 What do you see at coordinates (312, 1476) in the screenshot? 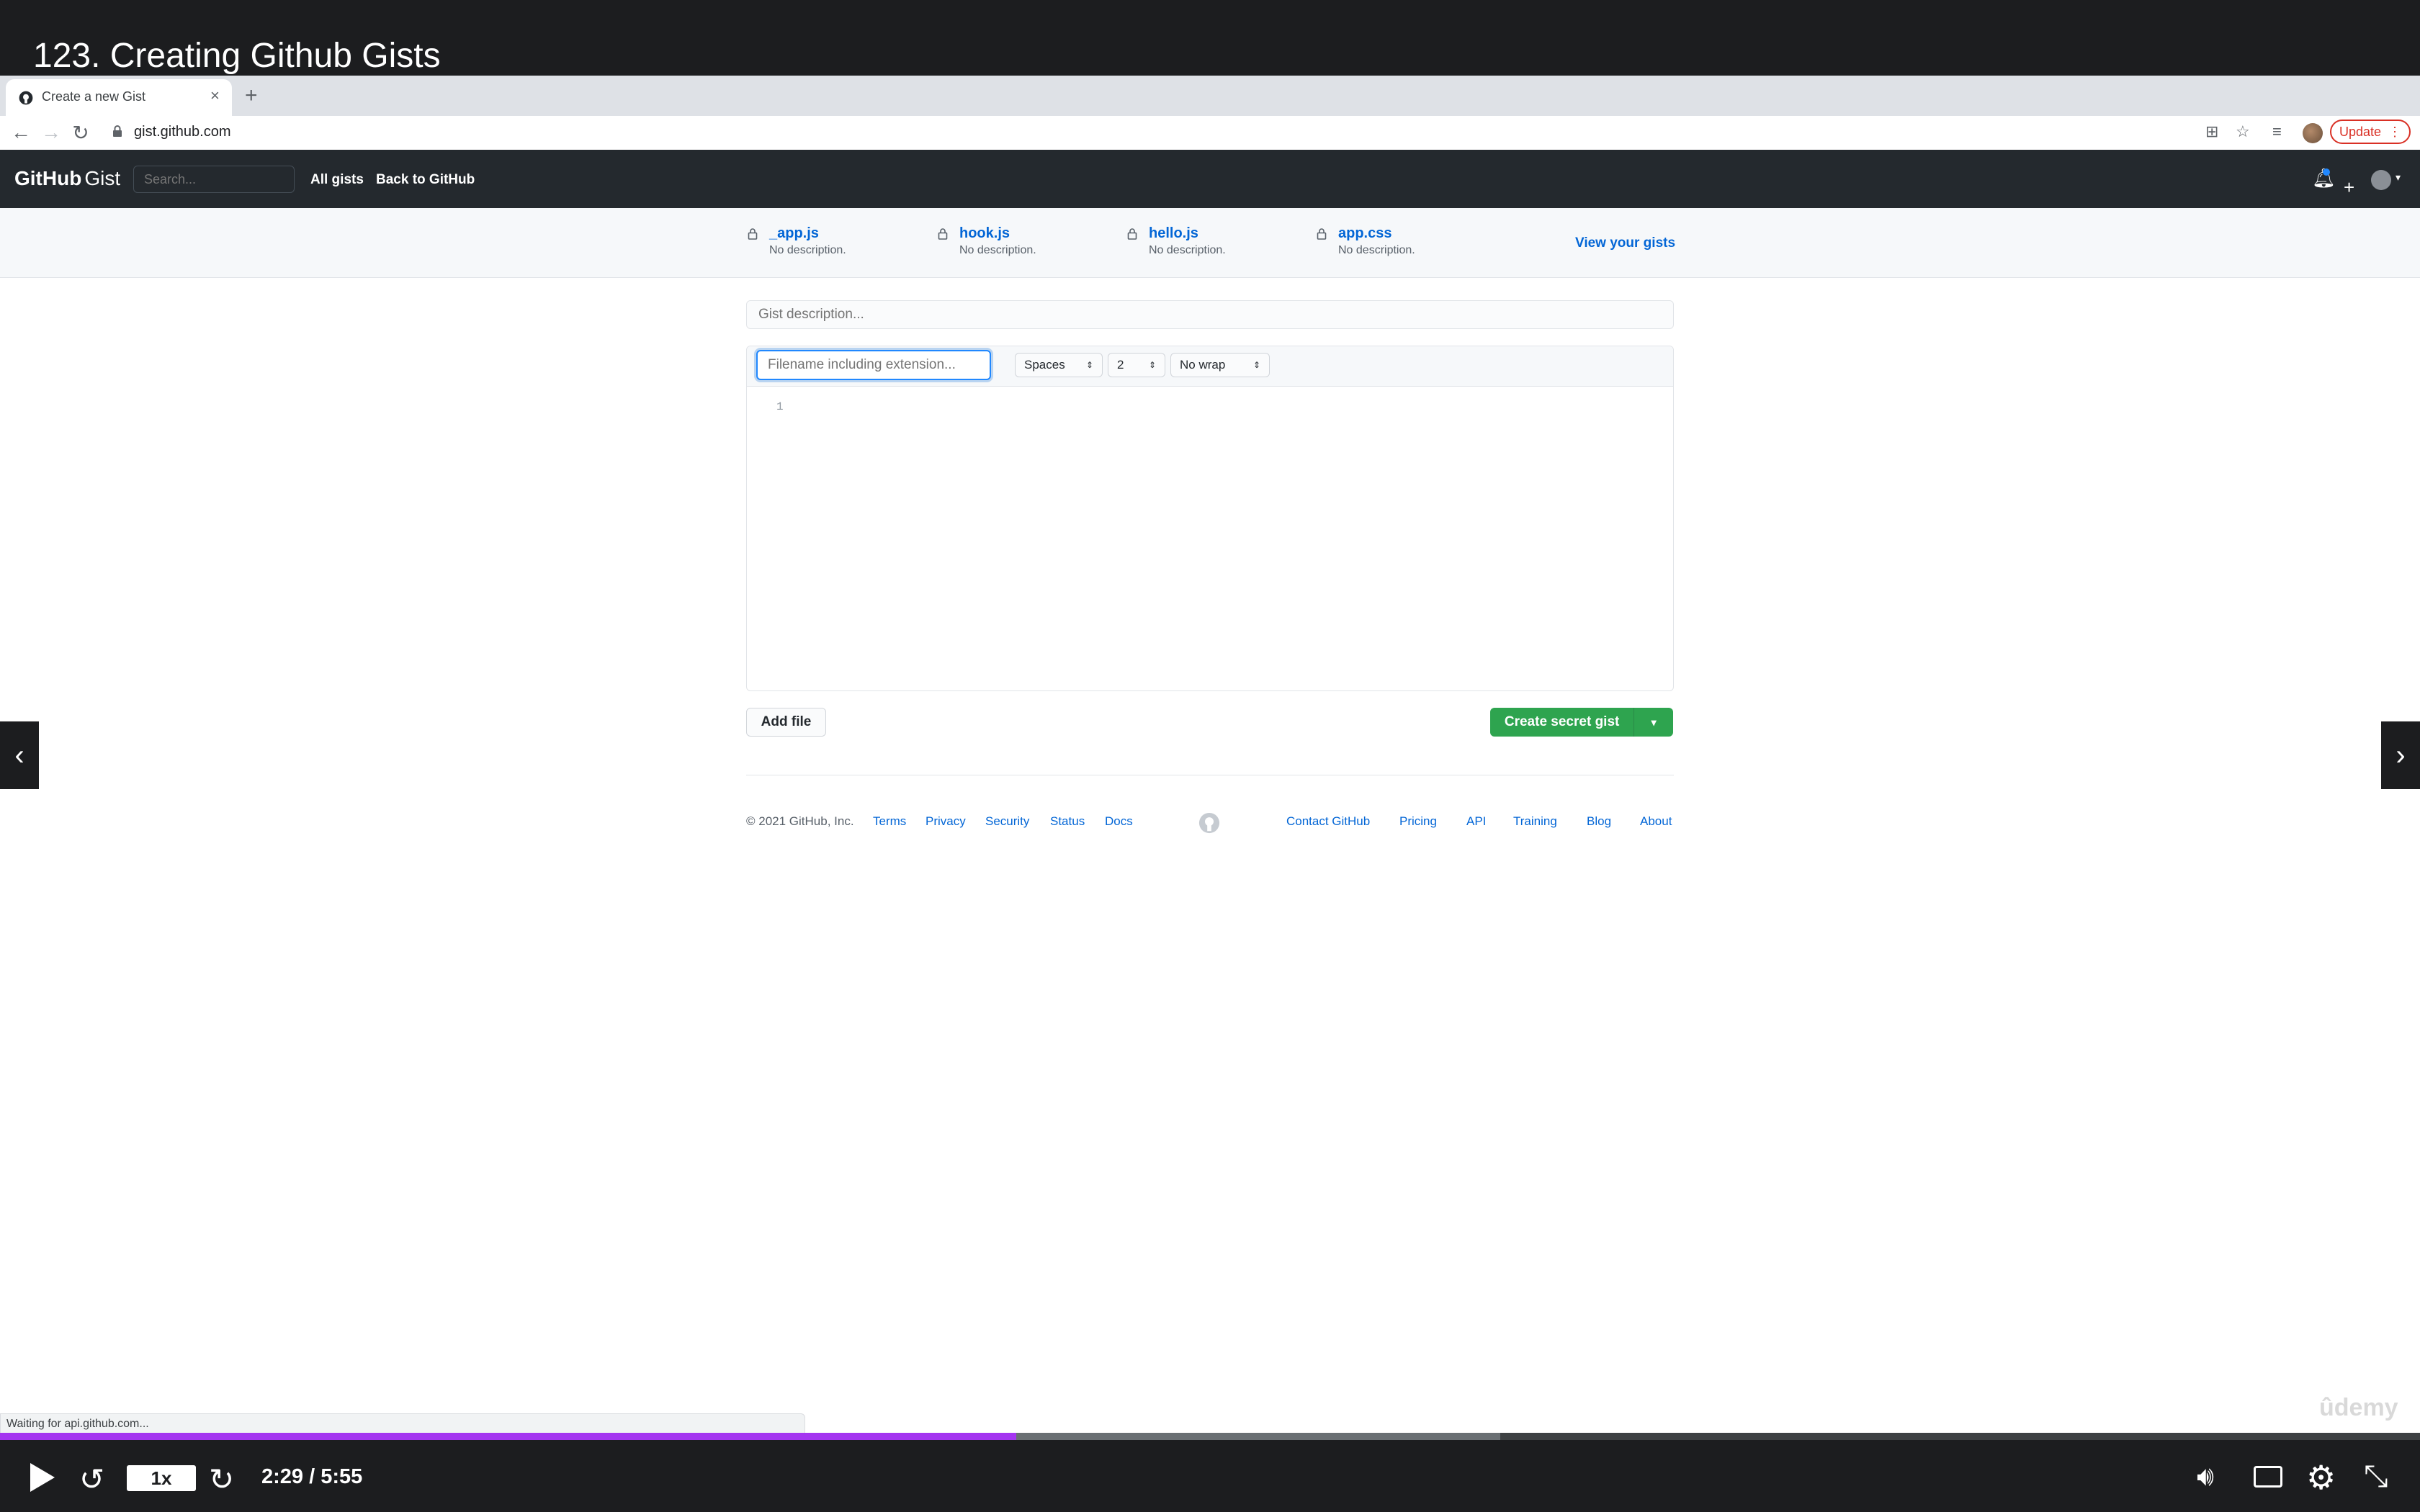
I see `time-display: 2:29 / 5:55` at bounding box center [312, 1476].